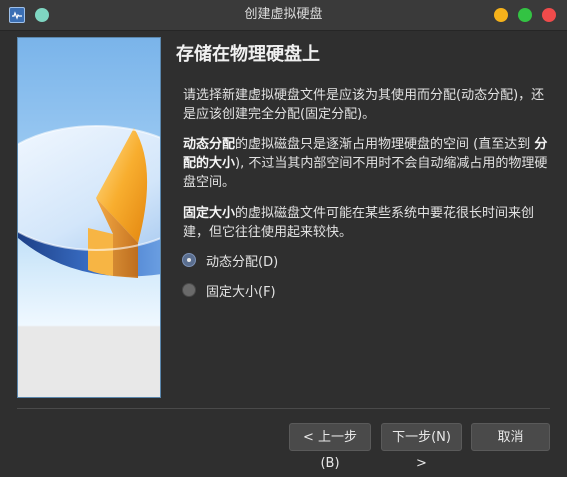 The height and width of the screenshot is (477, 567). I want to click on fixed-size-radio, so click(189, 290).